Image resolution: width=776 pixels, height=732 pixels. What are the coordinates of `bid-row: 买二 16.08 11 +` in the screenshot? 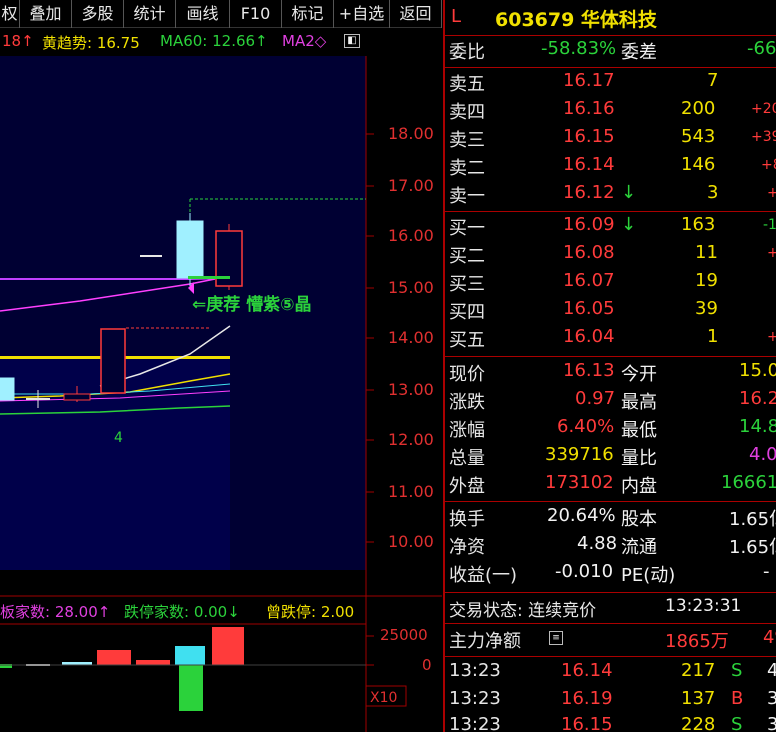 It's located at (610, 256).